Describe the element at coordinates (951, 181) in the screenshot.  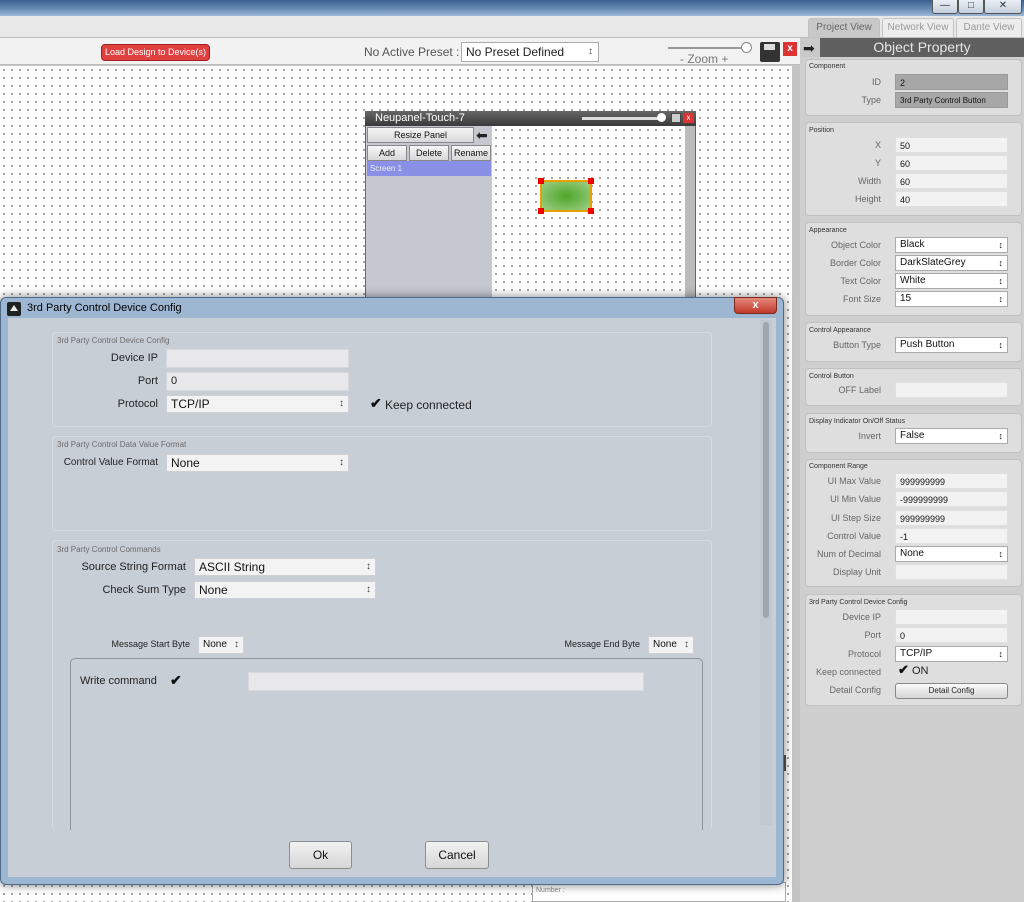
I see `width-field: 60` at that location.